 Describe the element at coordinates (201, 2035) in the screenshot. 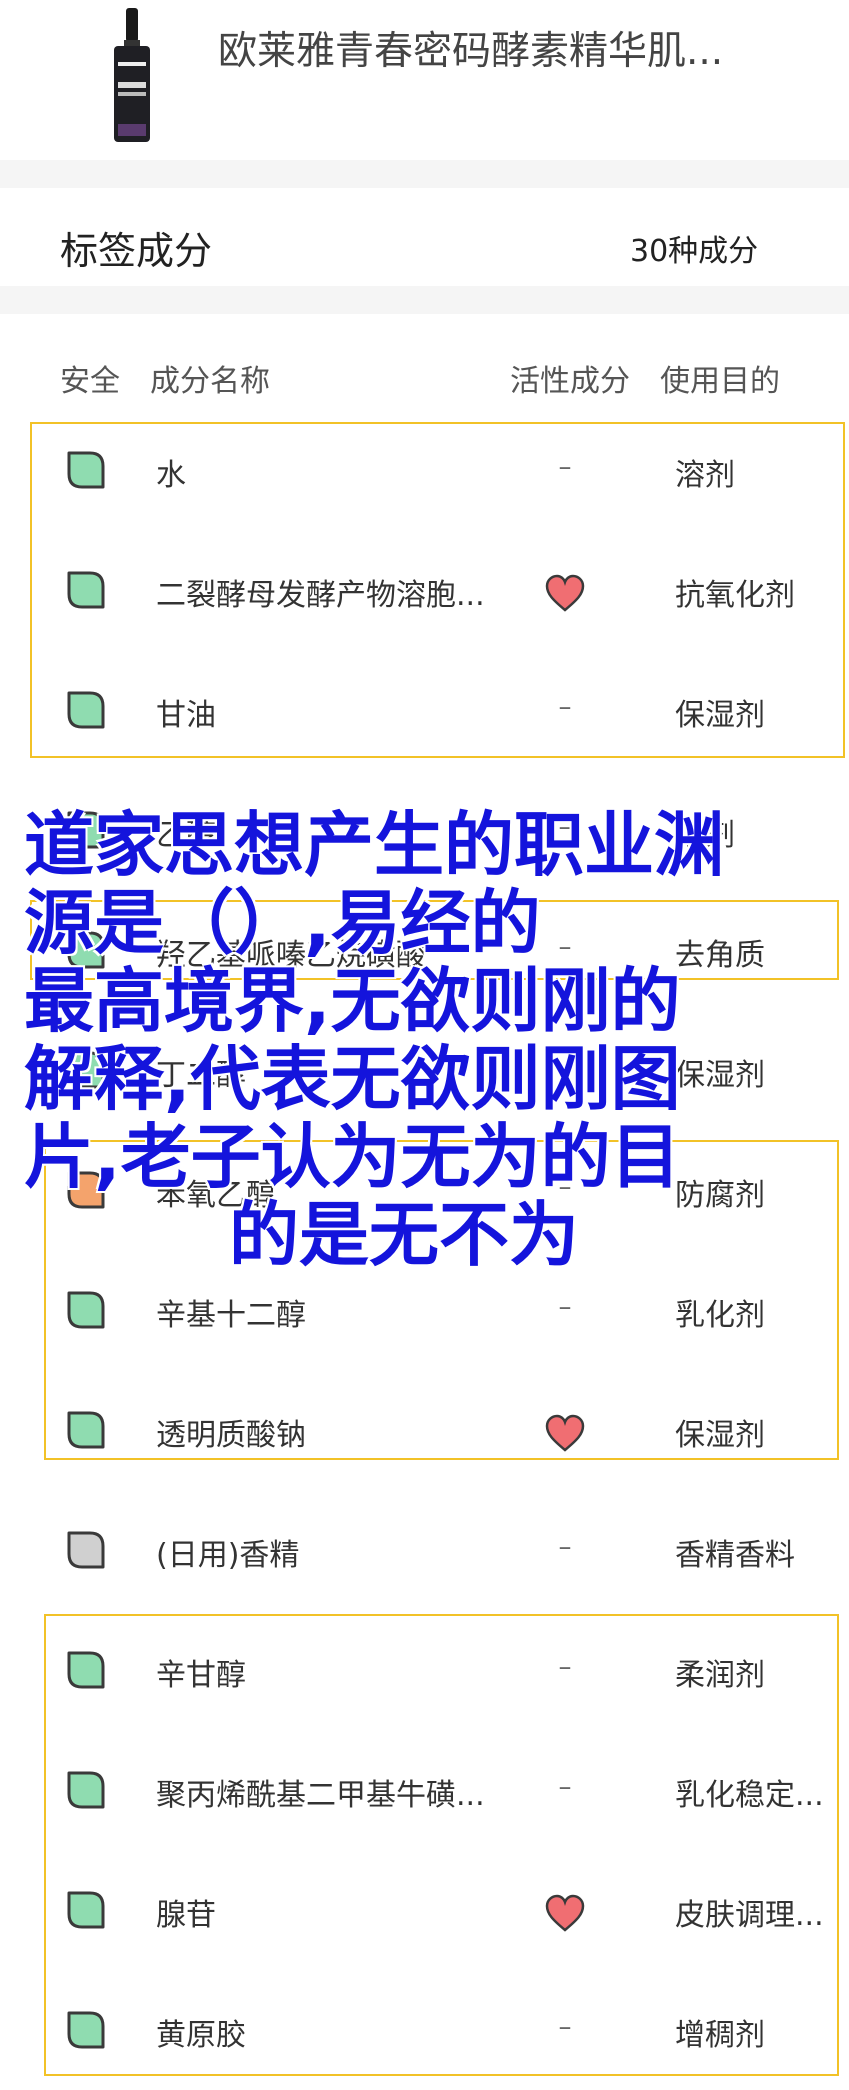

I see `ingredient-name: 黄原胶` at that location.